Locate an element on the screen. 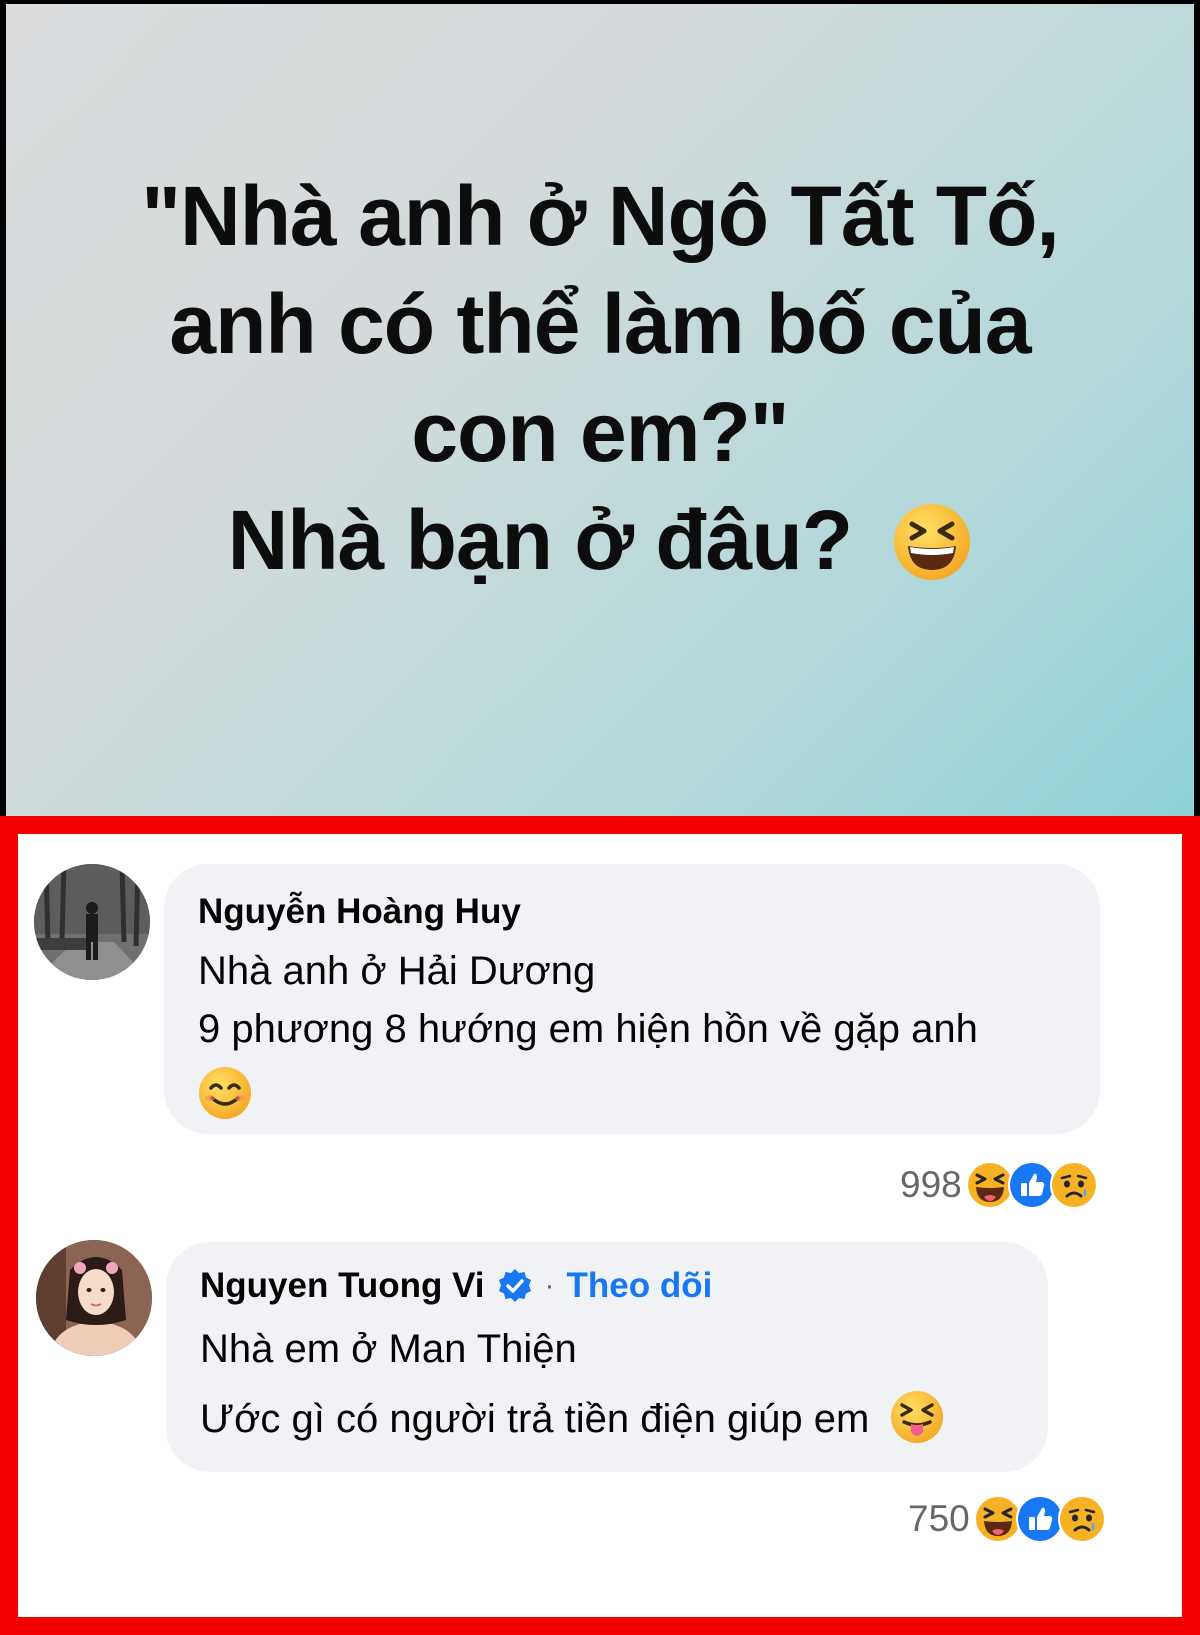  comment-line: Nhà em ở Man Thiện is located at coordinates (388, 1349).